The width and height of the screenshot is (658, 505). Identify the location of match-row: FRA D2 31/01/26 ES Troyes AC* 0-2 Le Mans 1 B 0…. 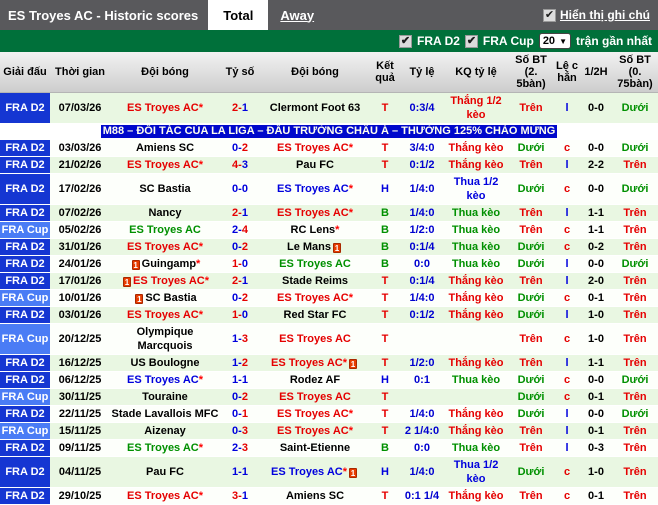
(329, 247).